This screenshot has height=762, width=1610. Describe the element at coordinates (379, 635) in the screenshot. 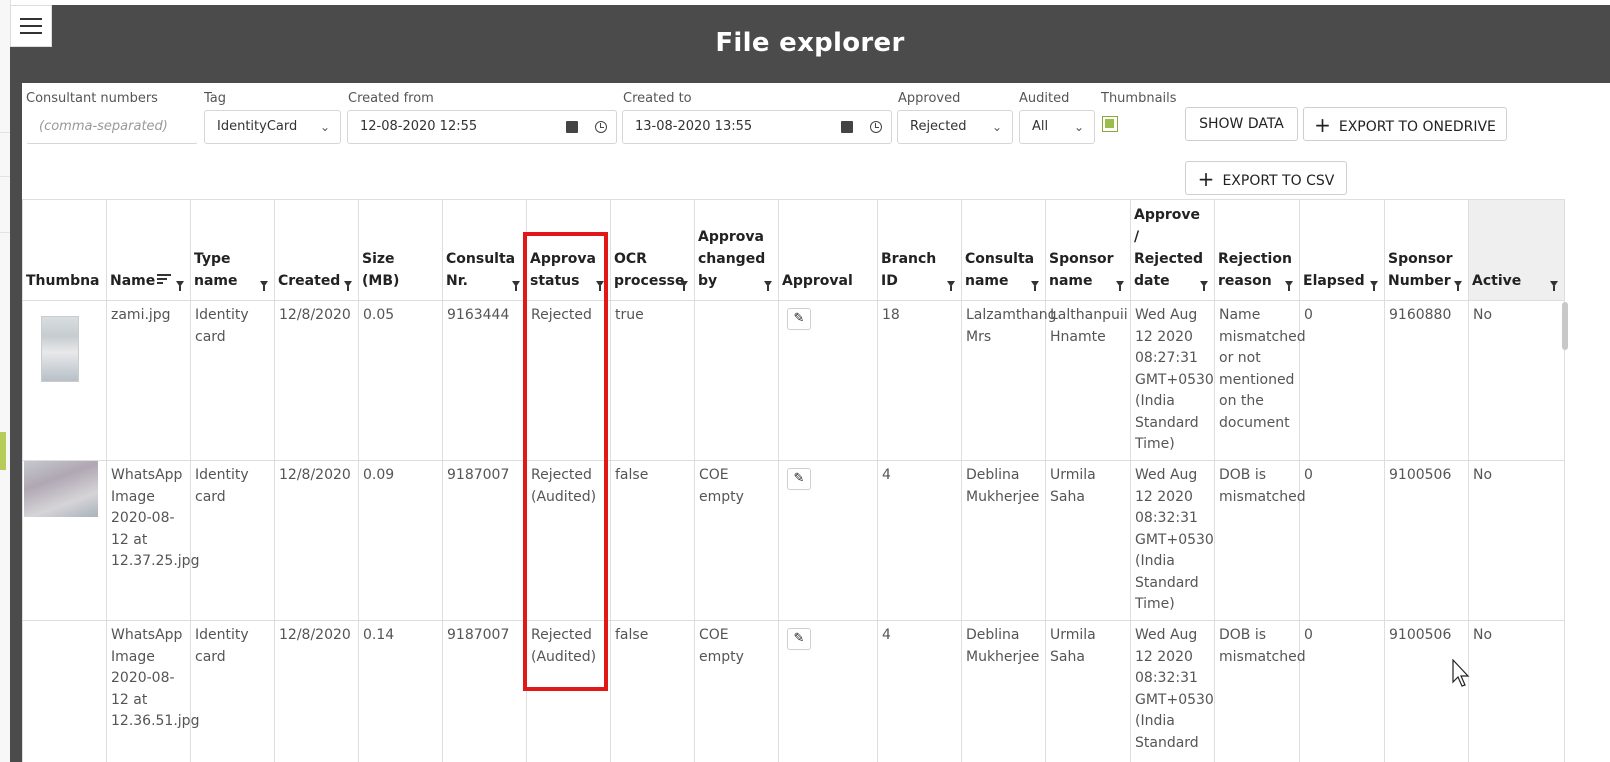

I see `cell-text: 0.14` at that location.